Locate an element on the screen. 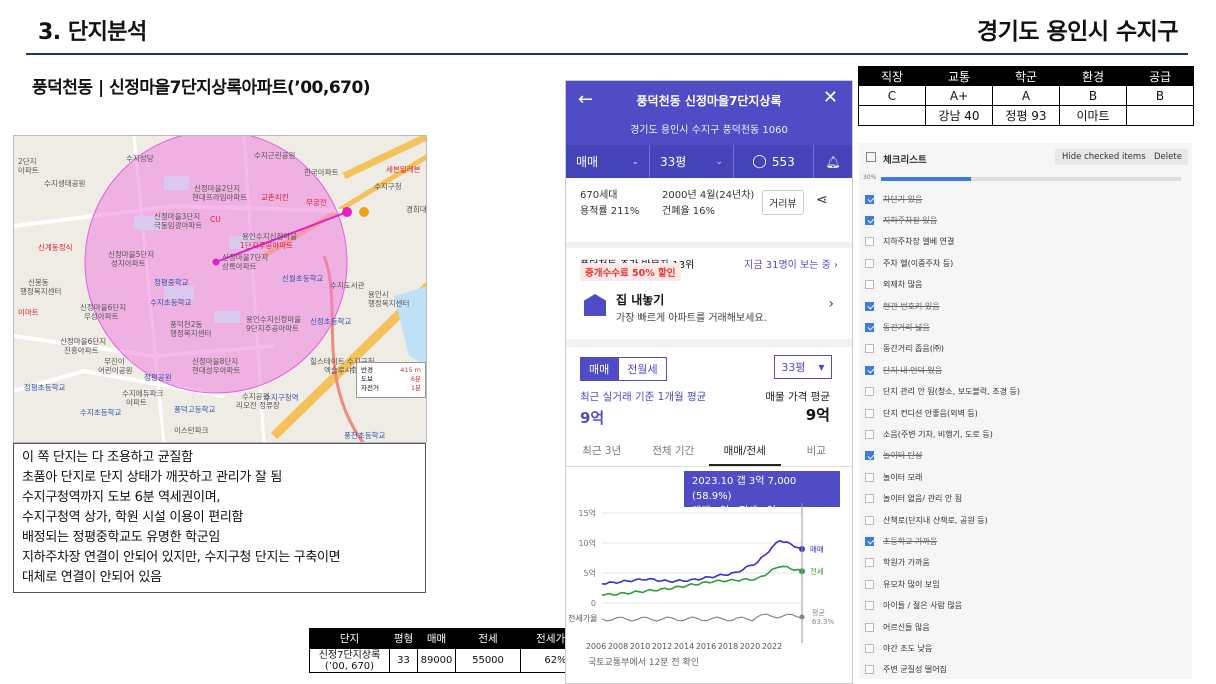  checklist-item: 학원가 가까움 is located at coordinates (897, 563).